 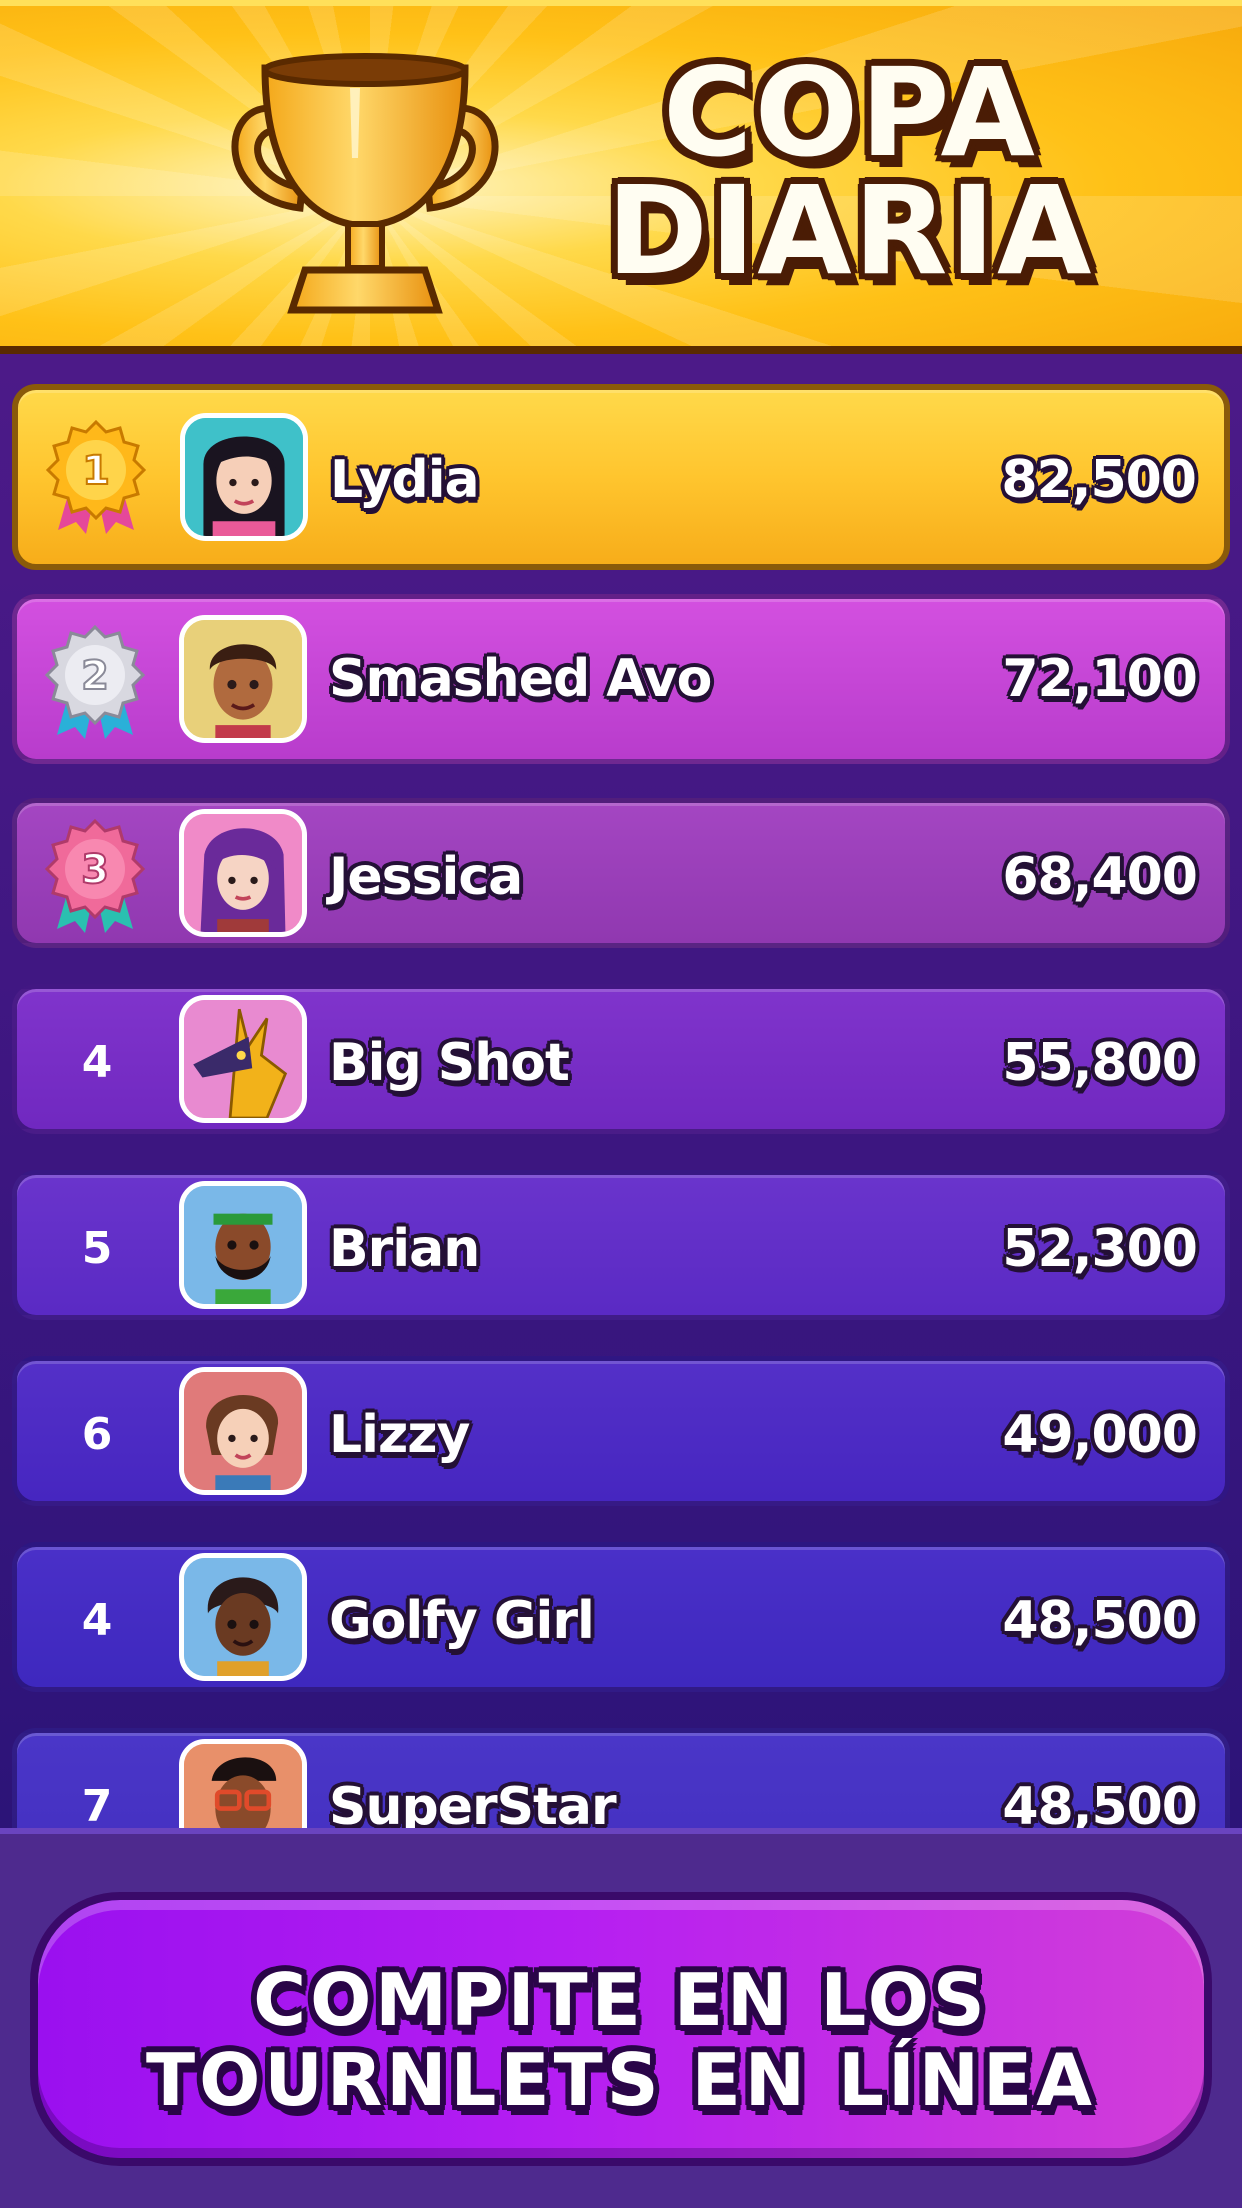 I want to click on leaderboard-row: 4 Golfy Girl 48,500, so click(x=621, y=1617).